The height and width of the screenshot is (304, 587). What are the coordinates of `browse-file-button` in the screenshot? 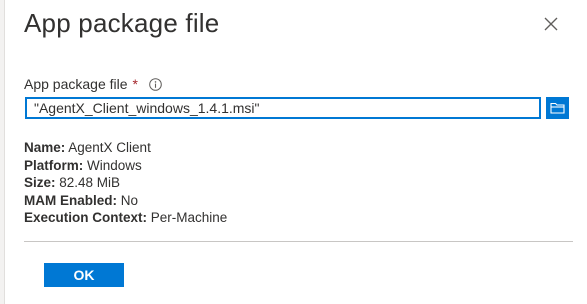 It's located at (557, 108).